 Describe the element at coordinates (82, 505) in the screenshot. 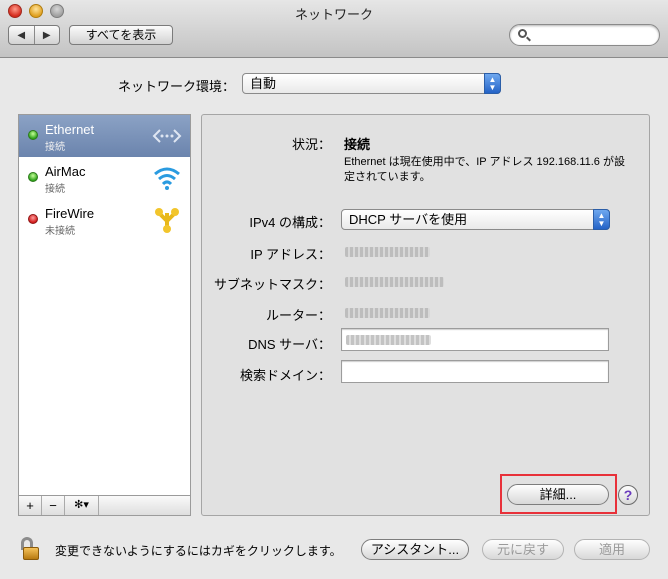

I see `gear-menu-button: ✻▾` at that location.